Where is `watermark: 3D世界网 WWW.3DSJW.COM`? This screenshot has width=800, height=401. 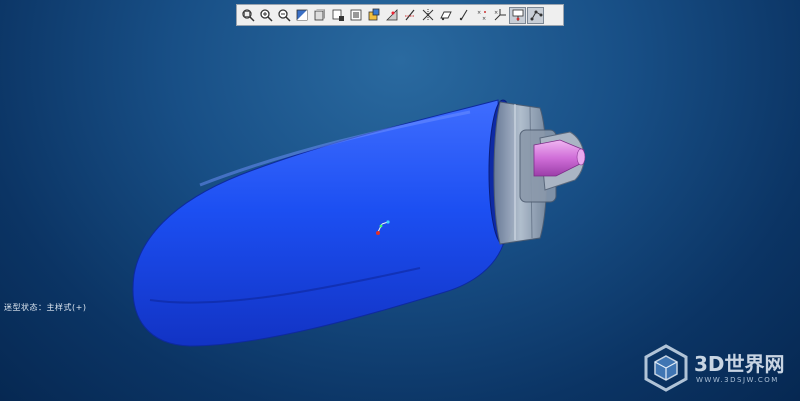 watermark: 3D世界网 WWW.3DSJW.COM is located at coordinates (720, 371).